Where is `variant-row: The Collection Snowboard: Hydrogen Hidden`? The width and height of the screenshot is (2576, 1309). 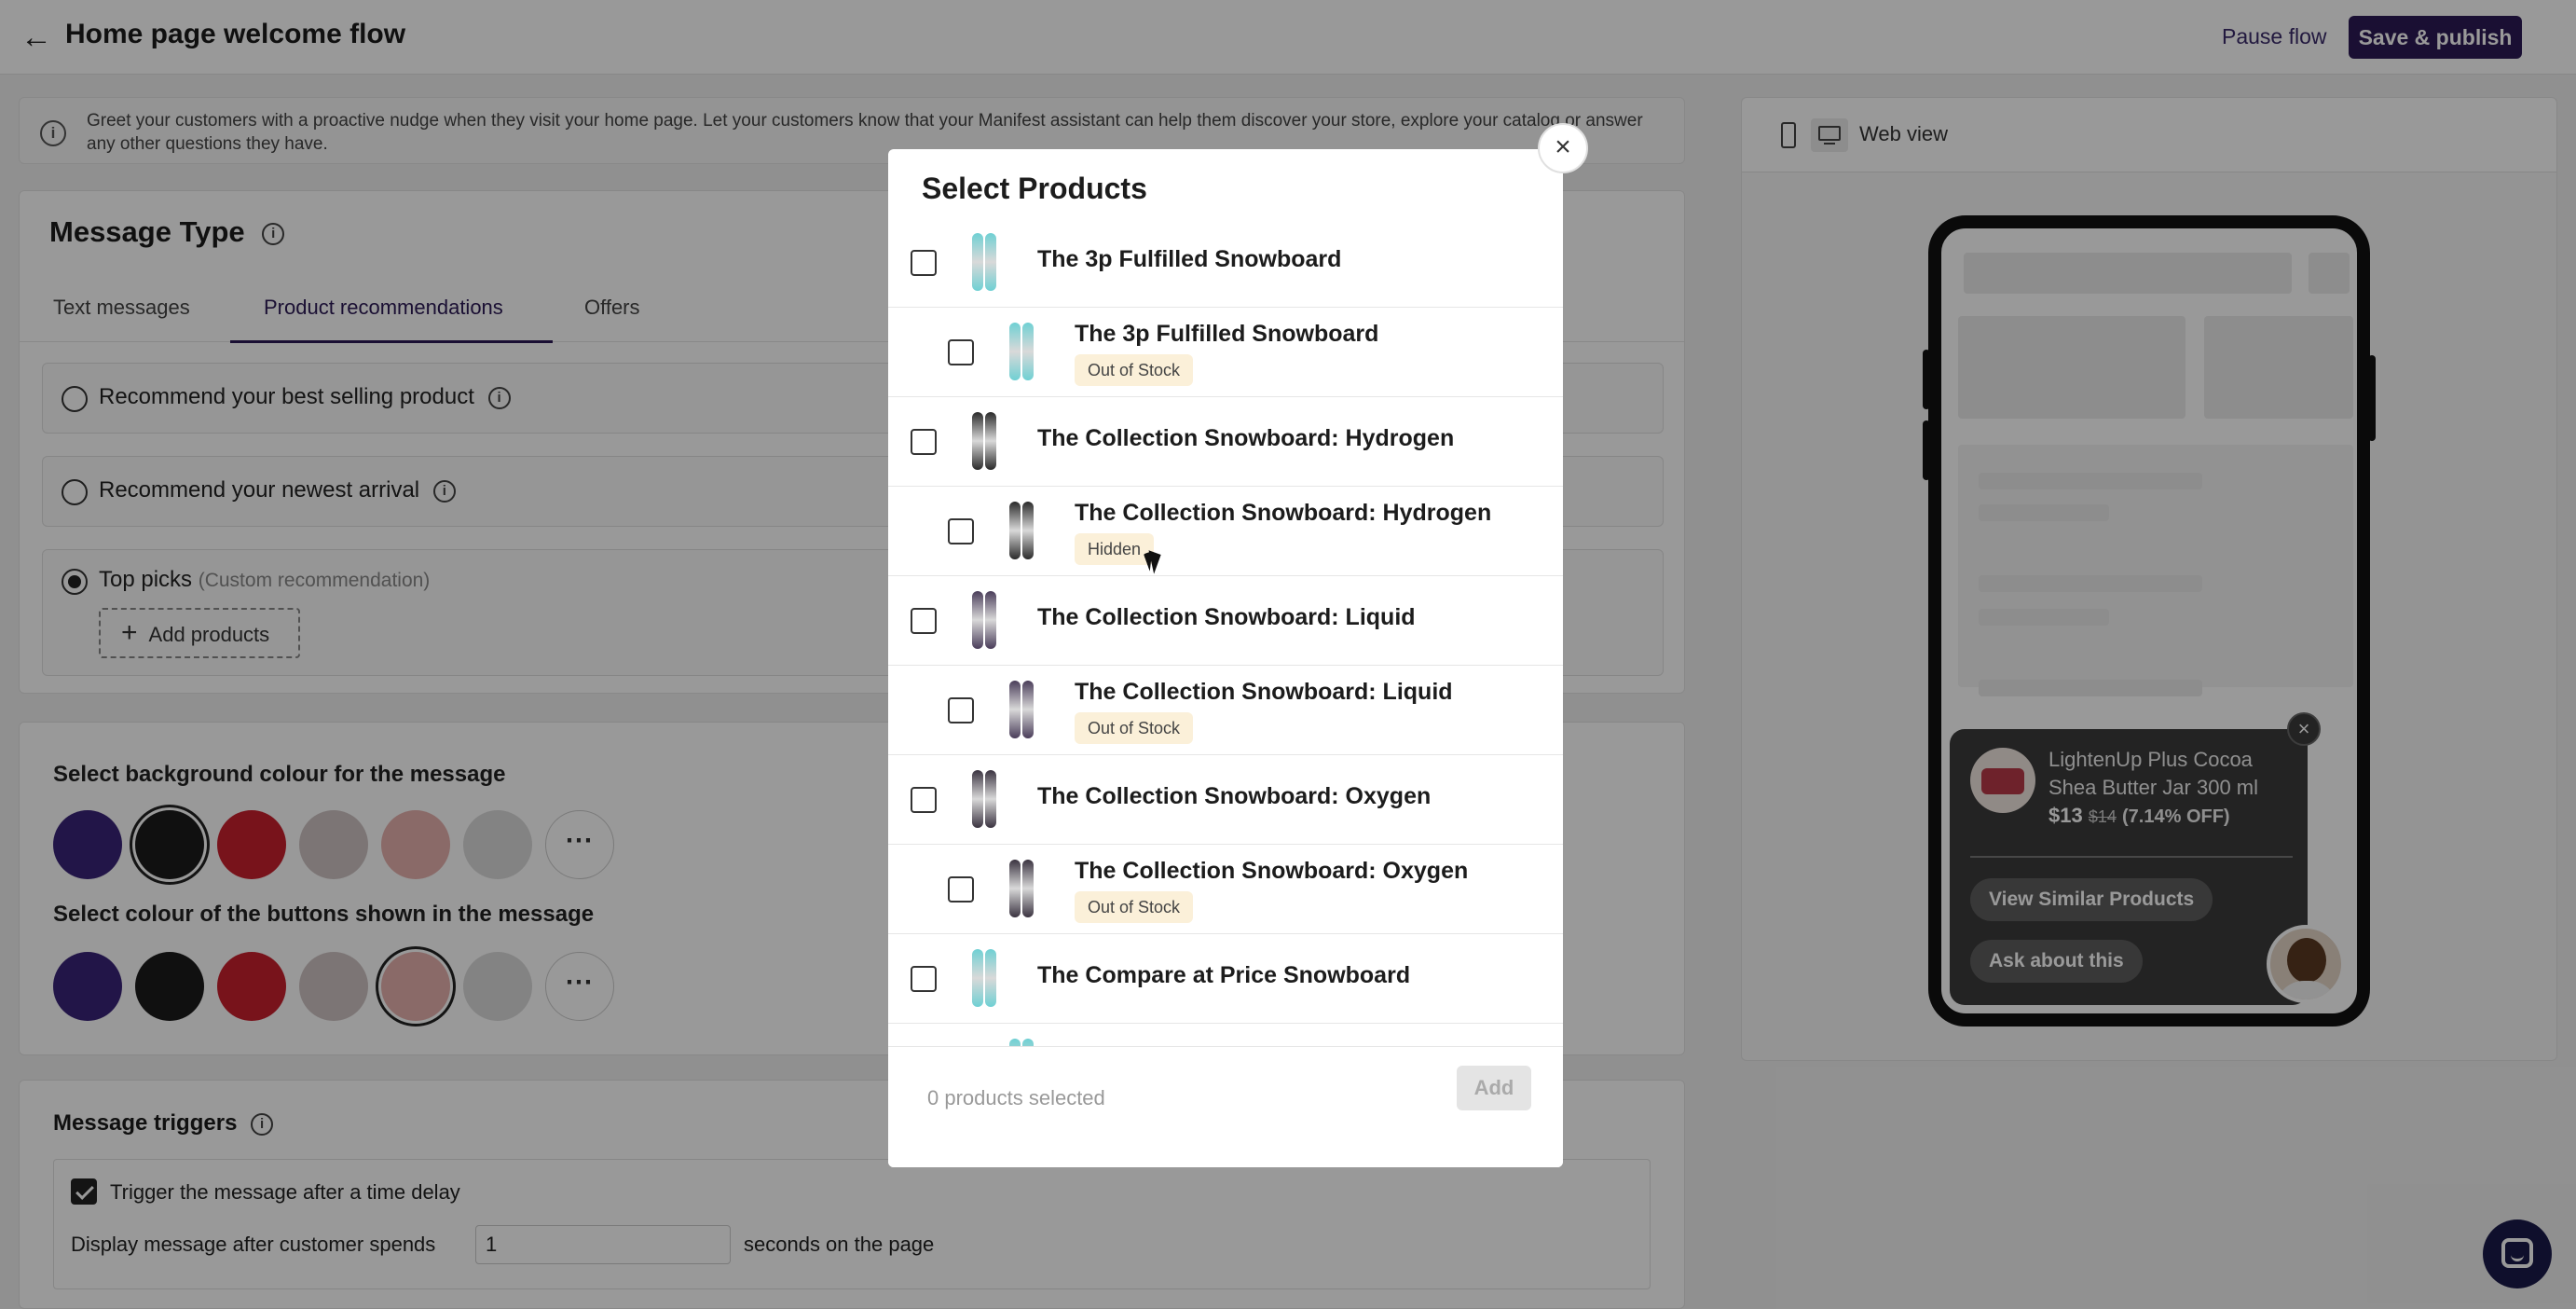 variant-row: The Collection Snowboard: Hydrogen Hidden is located at coordinates (1225, 531).